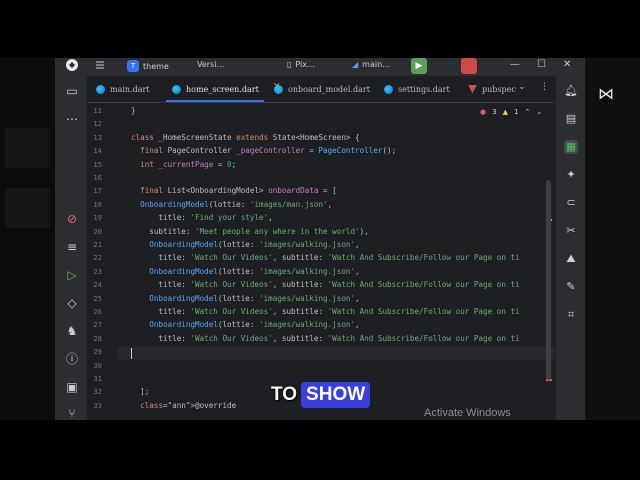  Describe the element at coordinates (571, 259) in the screenshot. I see `gallery-icon: ⛰` at that location.